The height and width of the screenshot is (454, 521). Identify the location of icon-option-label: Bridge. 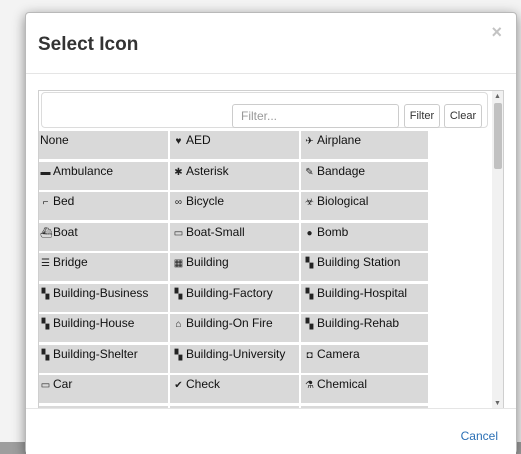
(70, 262).